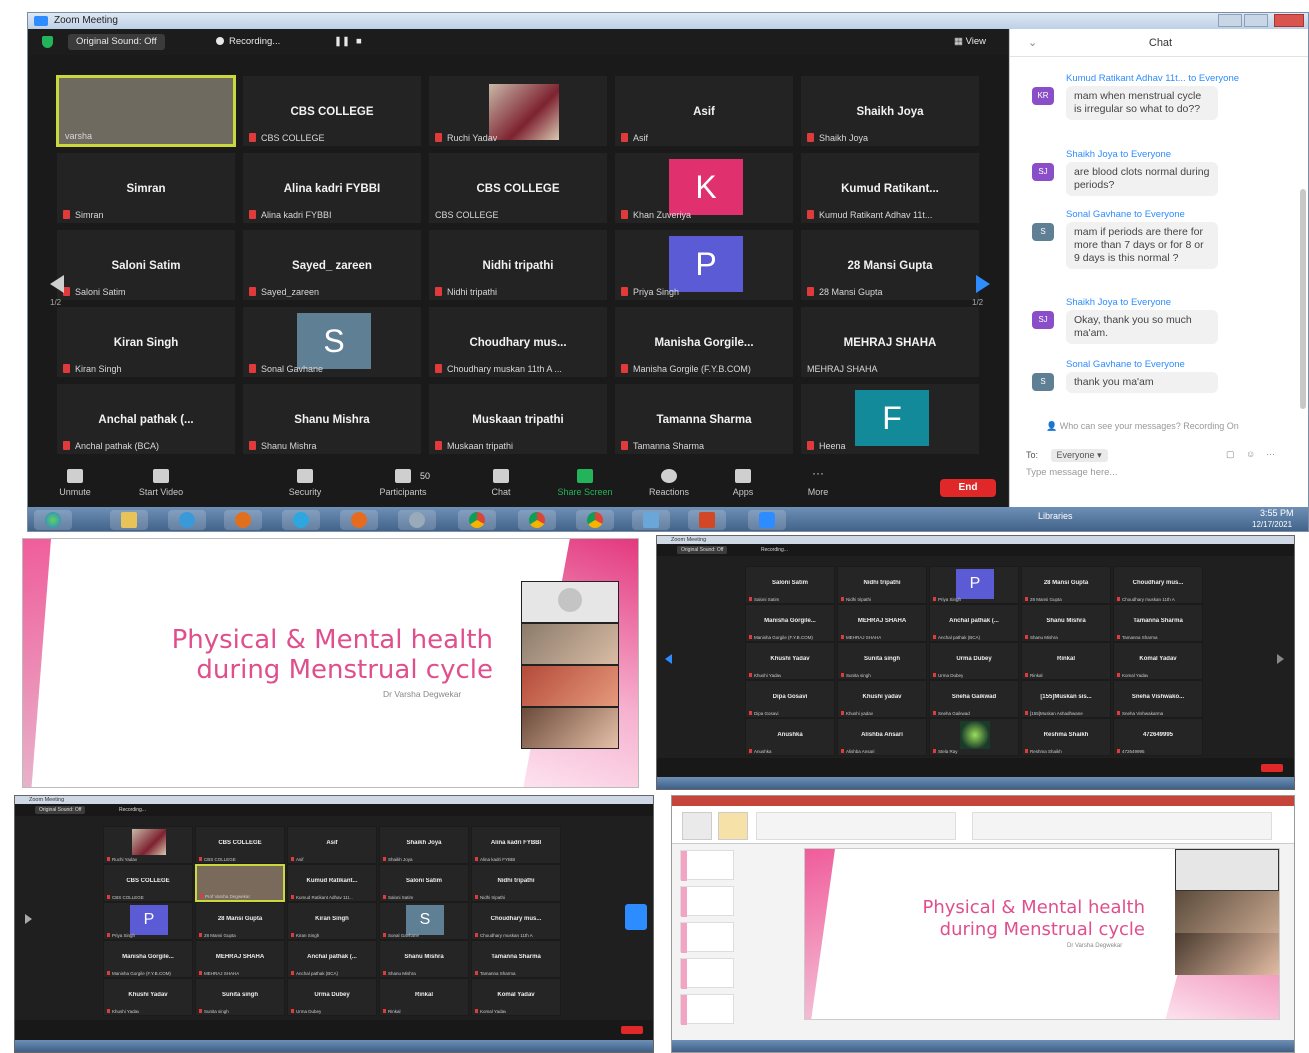  I want to click on unmute-button: Unmute, so click(75, 483).